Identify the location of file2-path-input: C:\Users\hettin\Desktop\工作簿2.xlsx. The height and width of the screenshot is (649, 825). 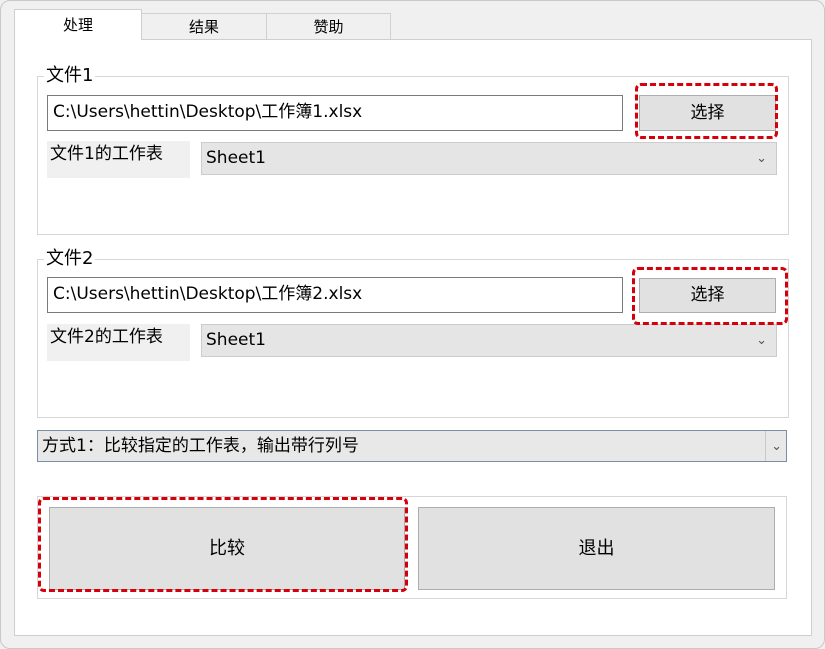
(335, 295).